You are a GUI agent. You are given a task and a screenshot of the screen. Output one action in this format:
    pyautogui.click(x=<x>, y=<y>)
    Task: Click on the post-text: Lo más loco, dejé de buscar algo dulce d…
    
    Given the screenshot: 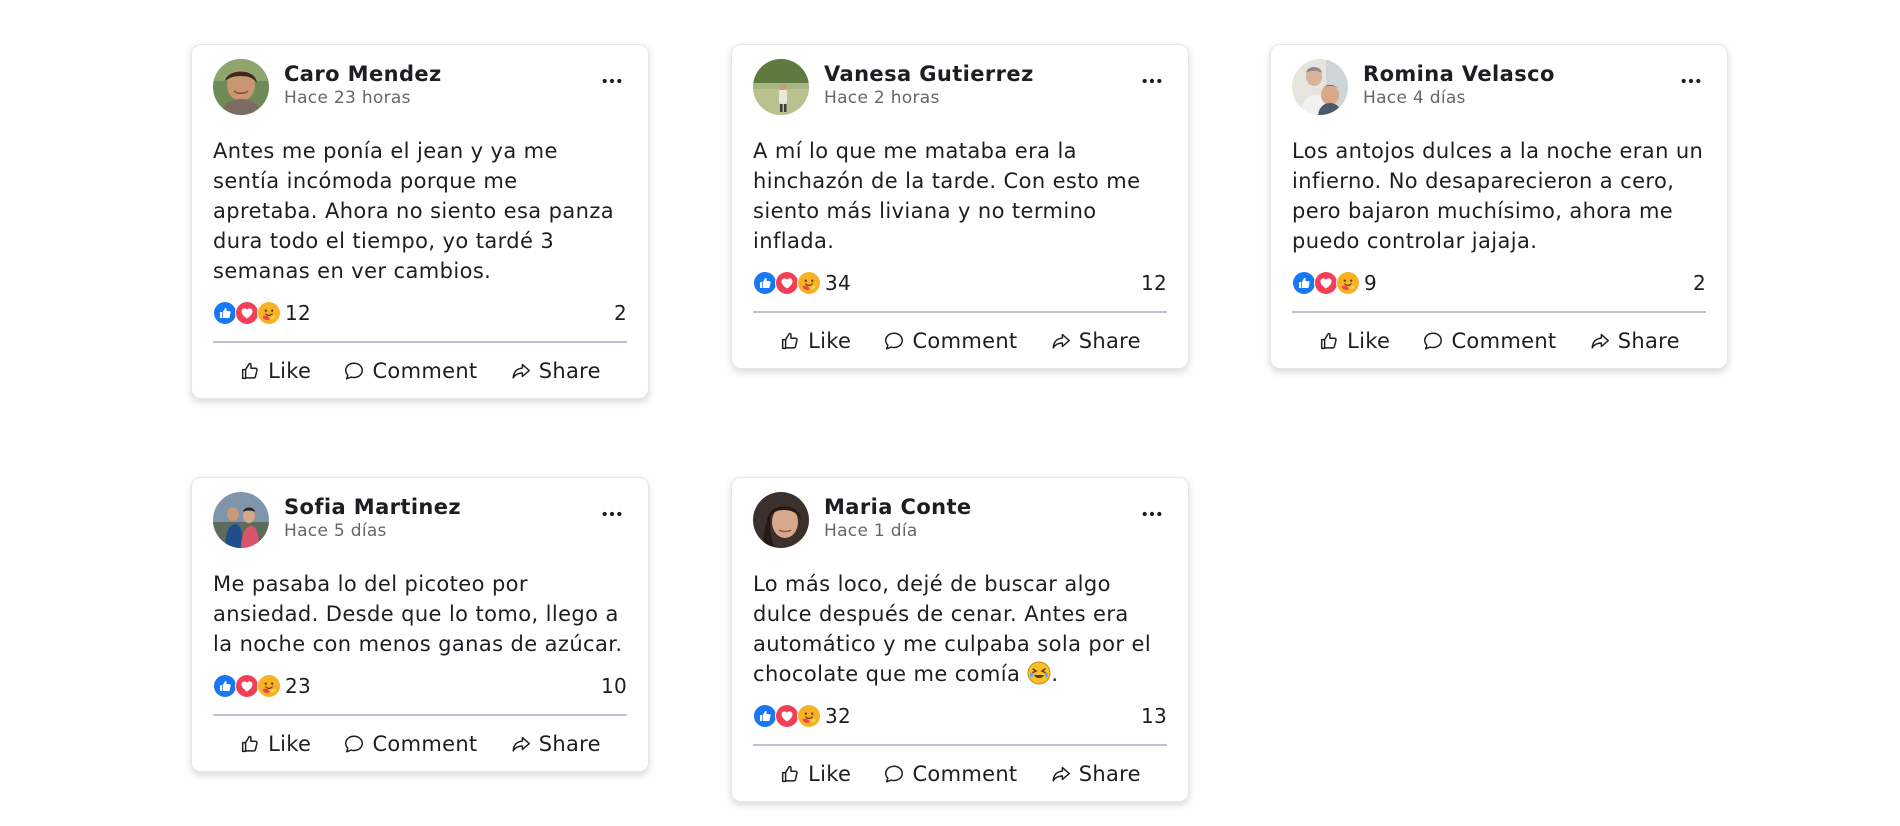 What is the action you would take?
    pyautogui.click(x=960, y=629)
    